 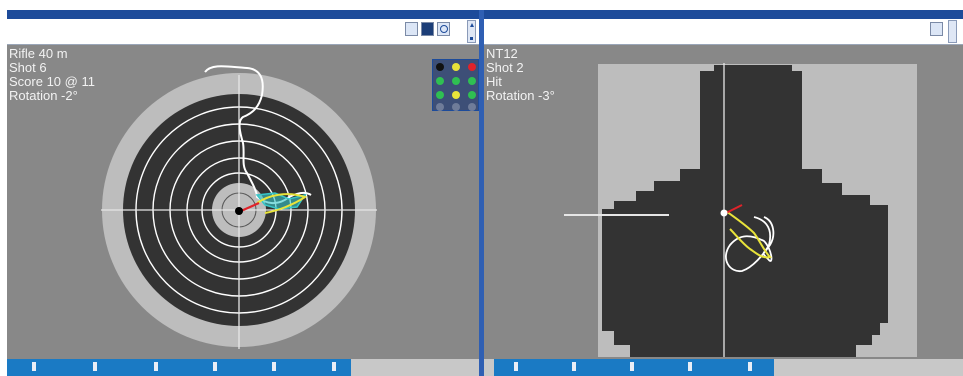 What do you see at coordinates (494, 81) in the screenshot?
I see `right-info-result: Hit` at bounding box center [494, 81].